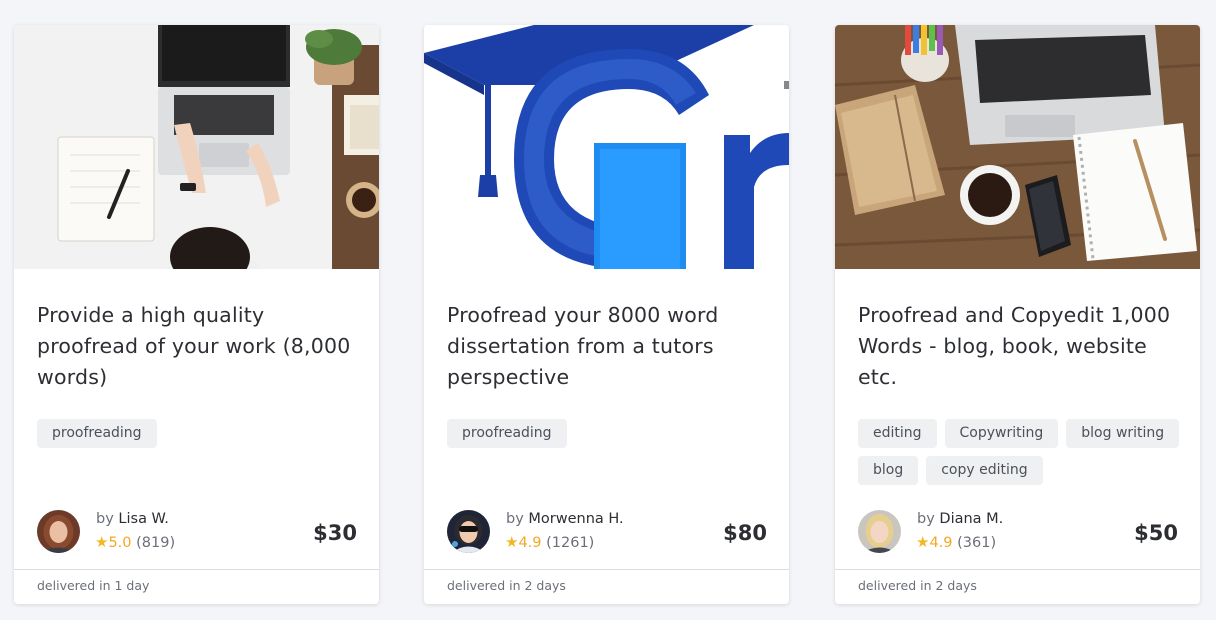 The height and width of the screenshot is (620, 1216). What do you see at coordinates (1156, 533) in the screenshot?
I see `price: $50` at bounding box center [1156, 533].